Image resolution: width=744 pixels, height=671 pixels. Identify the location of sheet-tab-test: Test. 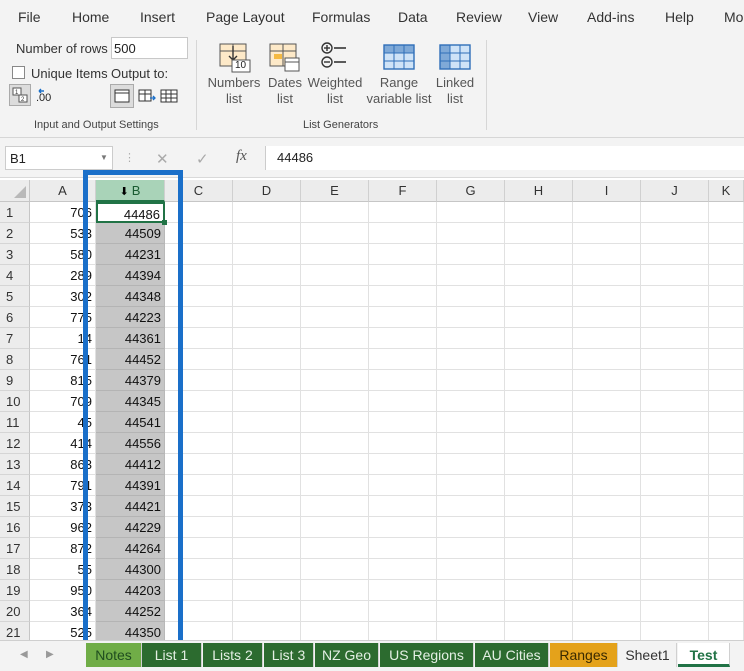
(704, 655).